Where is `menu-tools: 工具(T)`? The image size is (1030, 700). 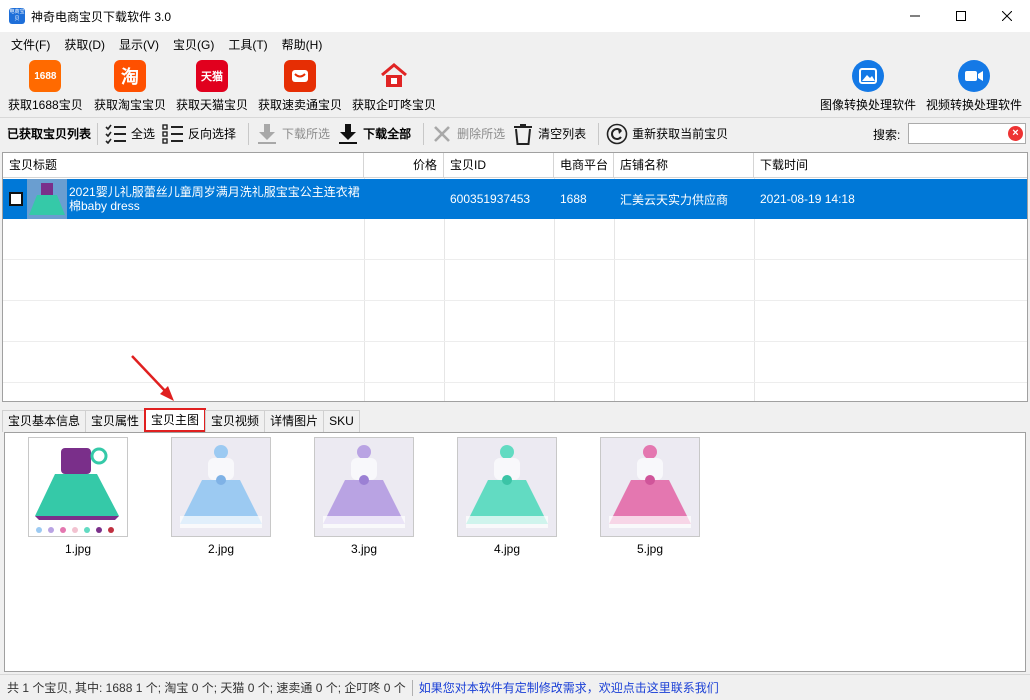
menu-tools: 工具(T) is located at coordinates (247, 44).